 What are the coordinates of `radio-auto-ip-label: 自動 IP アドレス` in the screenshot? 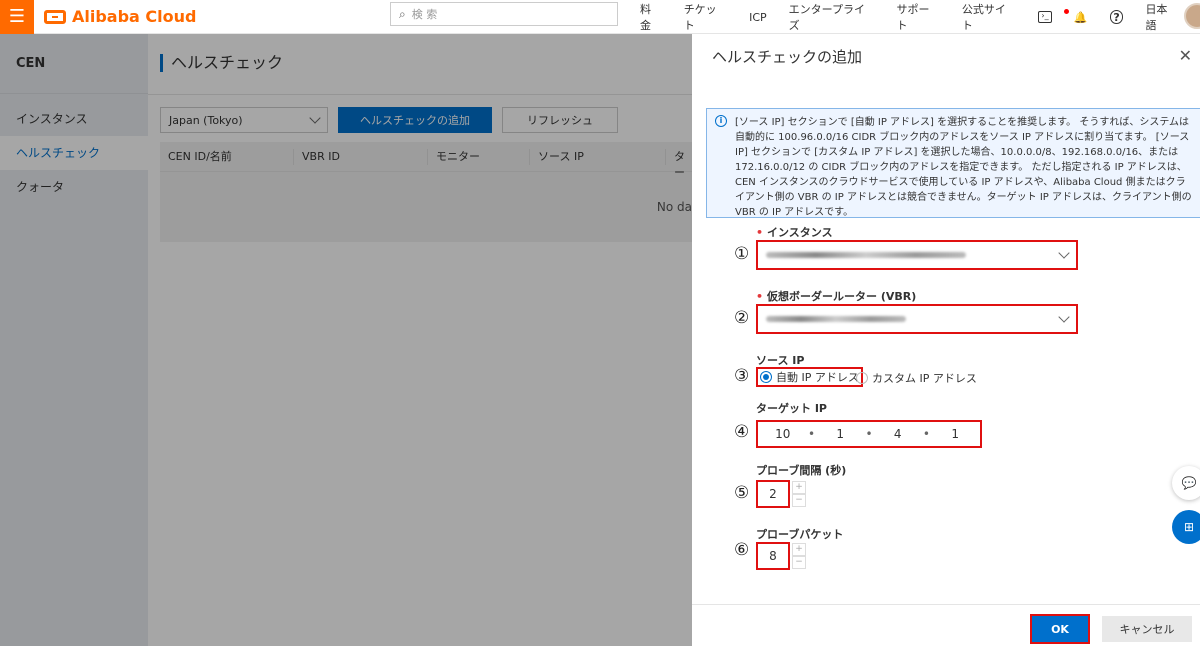 It's located at (817, 377).